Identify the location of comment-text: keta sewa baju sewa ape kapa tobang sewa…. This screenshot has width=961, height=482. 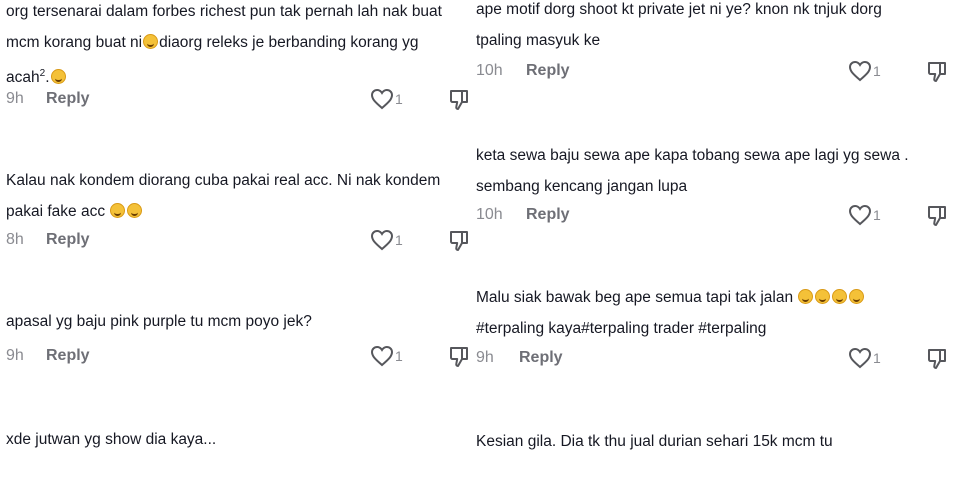
(692, 171).